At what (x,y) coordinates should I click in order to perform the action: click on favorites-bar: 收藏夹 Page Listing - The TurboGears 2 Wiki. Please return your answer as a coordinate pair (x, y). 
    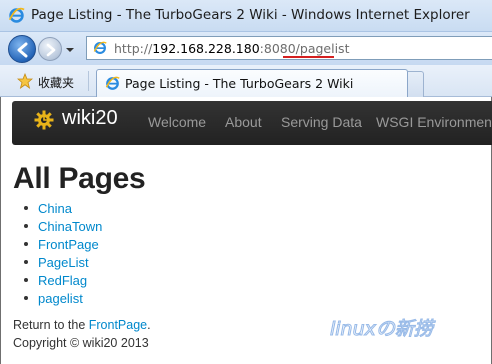
    Looking at the image, I should click on (246, 81).